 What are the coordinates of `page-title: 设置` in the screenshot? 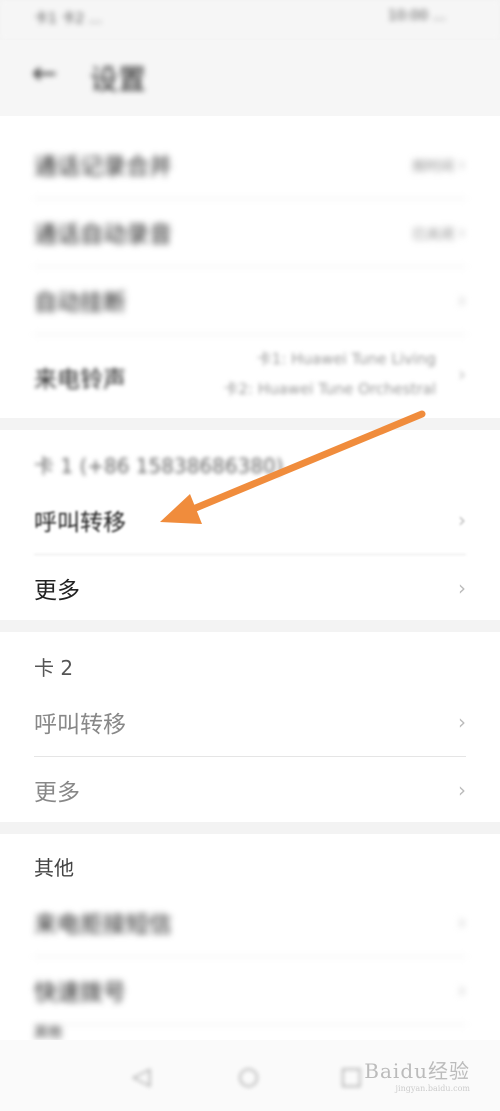 It's located at (118, 79).